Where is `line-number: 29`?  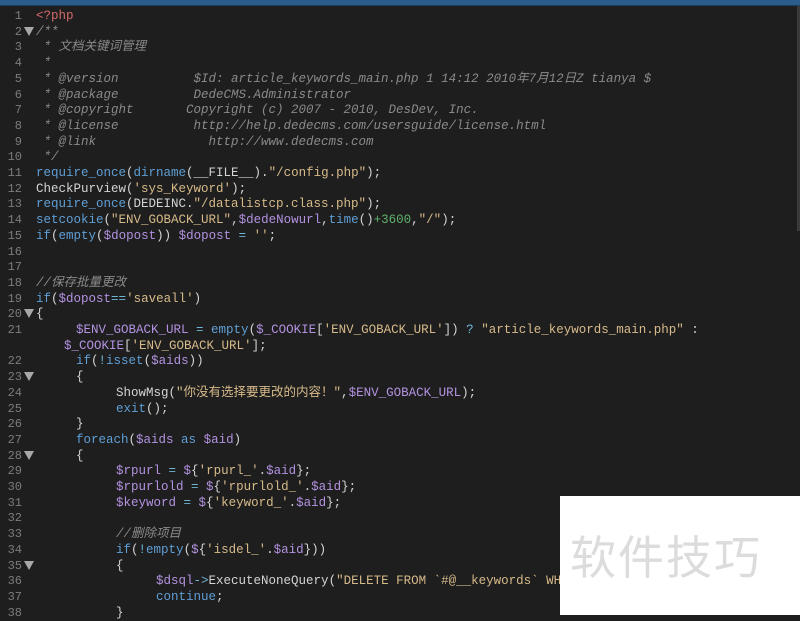
line-number: 29 is located at coordinates (14, 471).